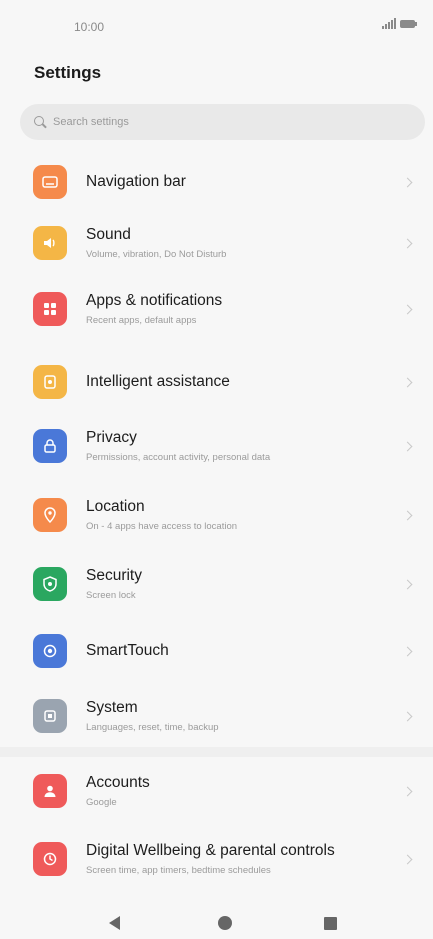 The height and width of the screenshot is (939, 433). What do you see at coordinates (216, 24) in the screenshot?
I see `status-bar: 10:00` at bounding box center [216, 24].